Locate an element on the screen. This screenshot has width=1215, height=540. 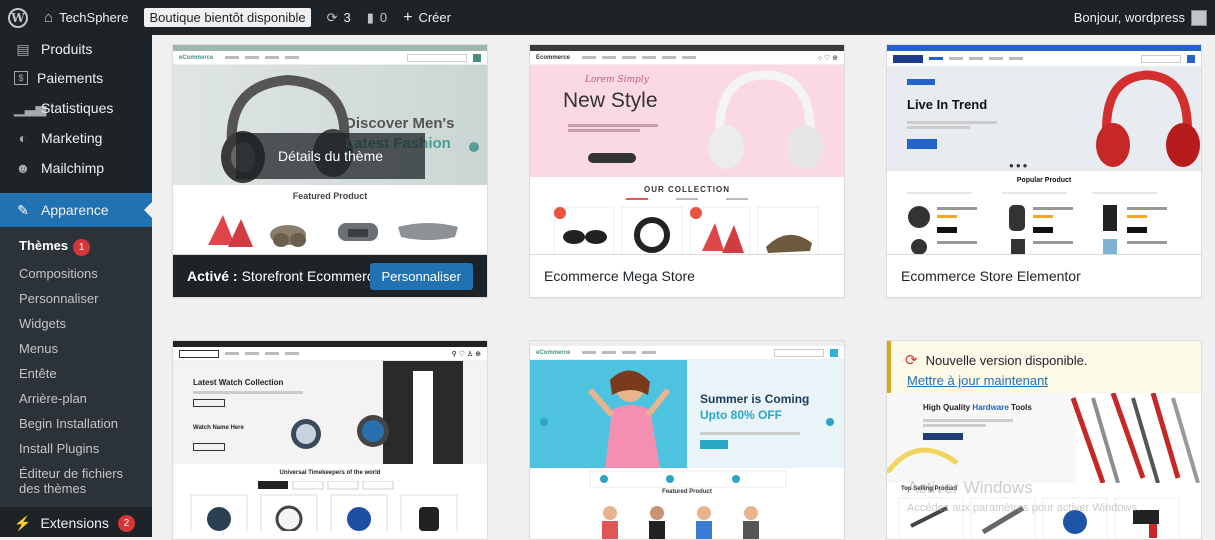
extensions-update-badge: 2 is located at coordinates (126, 523).